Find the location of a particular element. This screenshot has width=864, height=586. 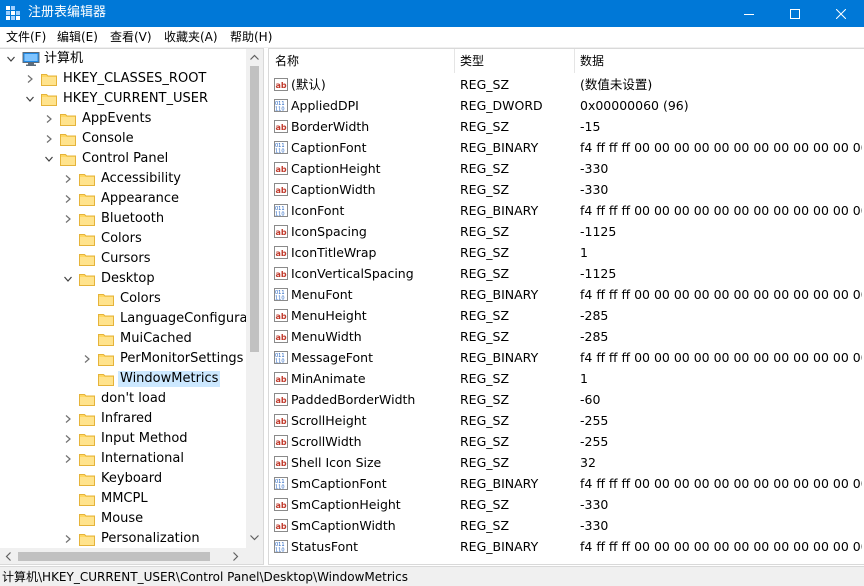

scroll-left-arrow-icon is located at coordinates (8, 556).